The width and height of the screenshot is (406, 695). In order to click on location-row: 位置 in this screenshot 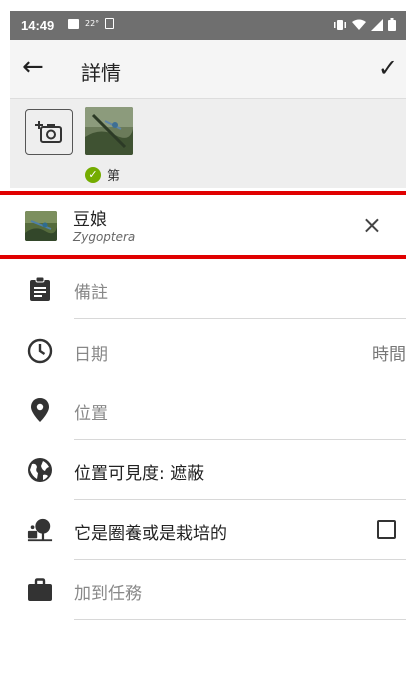, I will do `click(208, 410)`.